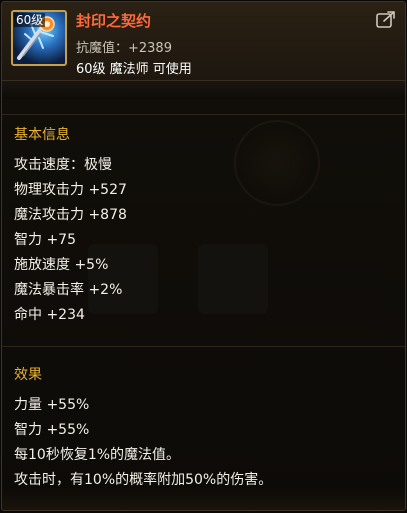 The width and height of the screenshot is (407, 513). I want to click on wand-icon: 60级, so click(39, 38).